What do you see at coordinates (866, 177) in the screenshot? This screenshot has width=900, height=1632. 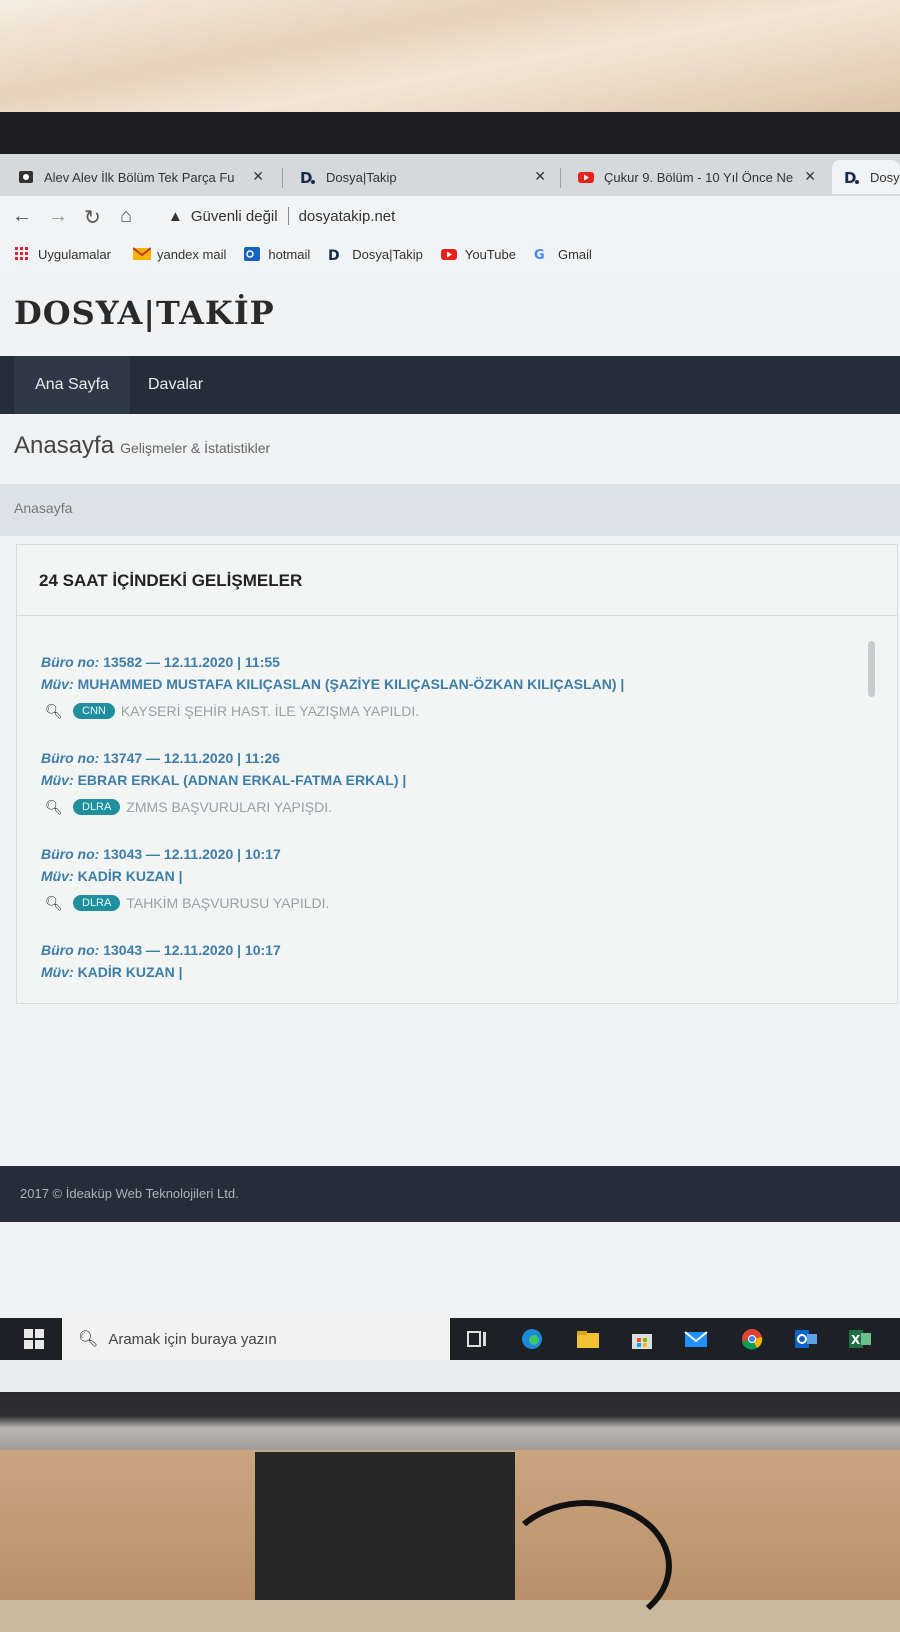 I see `tab-dosya-active: D Dosy` at bounding box center [866, 177].